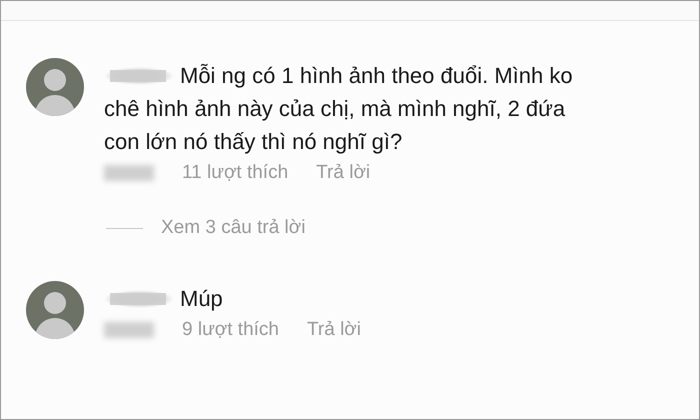 The width and height of the screenshot is (700, 420). What do you see at coordinates (230, 330) in the screenshot?
I see `likes-count-link: 9 lượt thích` at bounding box center [230, 330].